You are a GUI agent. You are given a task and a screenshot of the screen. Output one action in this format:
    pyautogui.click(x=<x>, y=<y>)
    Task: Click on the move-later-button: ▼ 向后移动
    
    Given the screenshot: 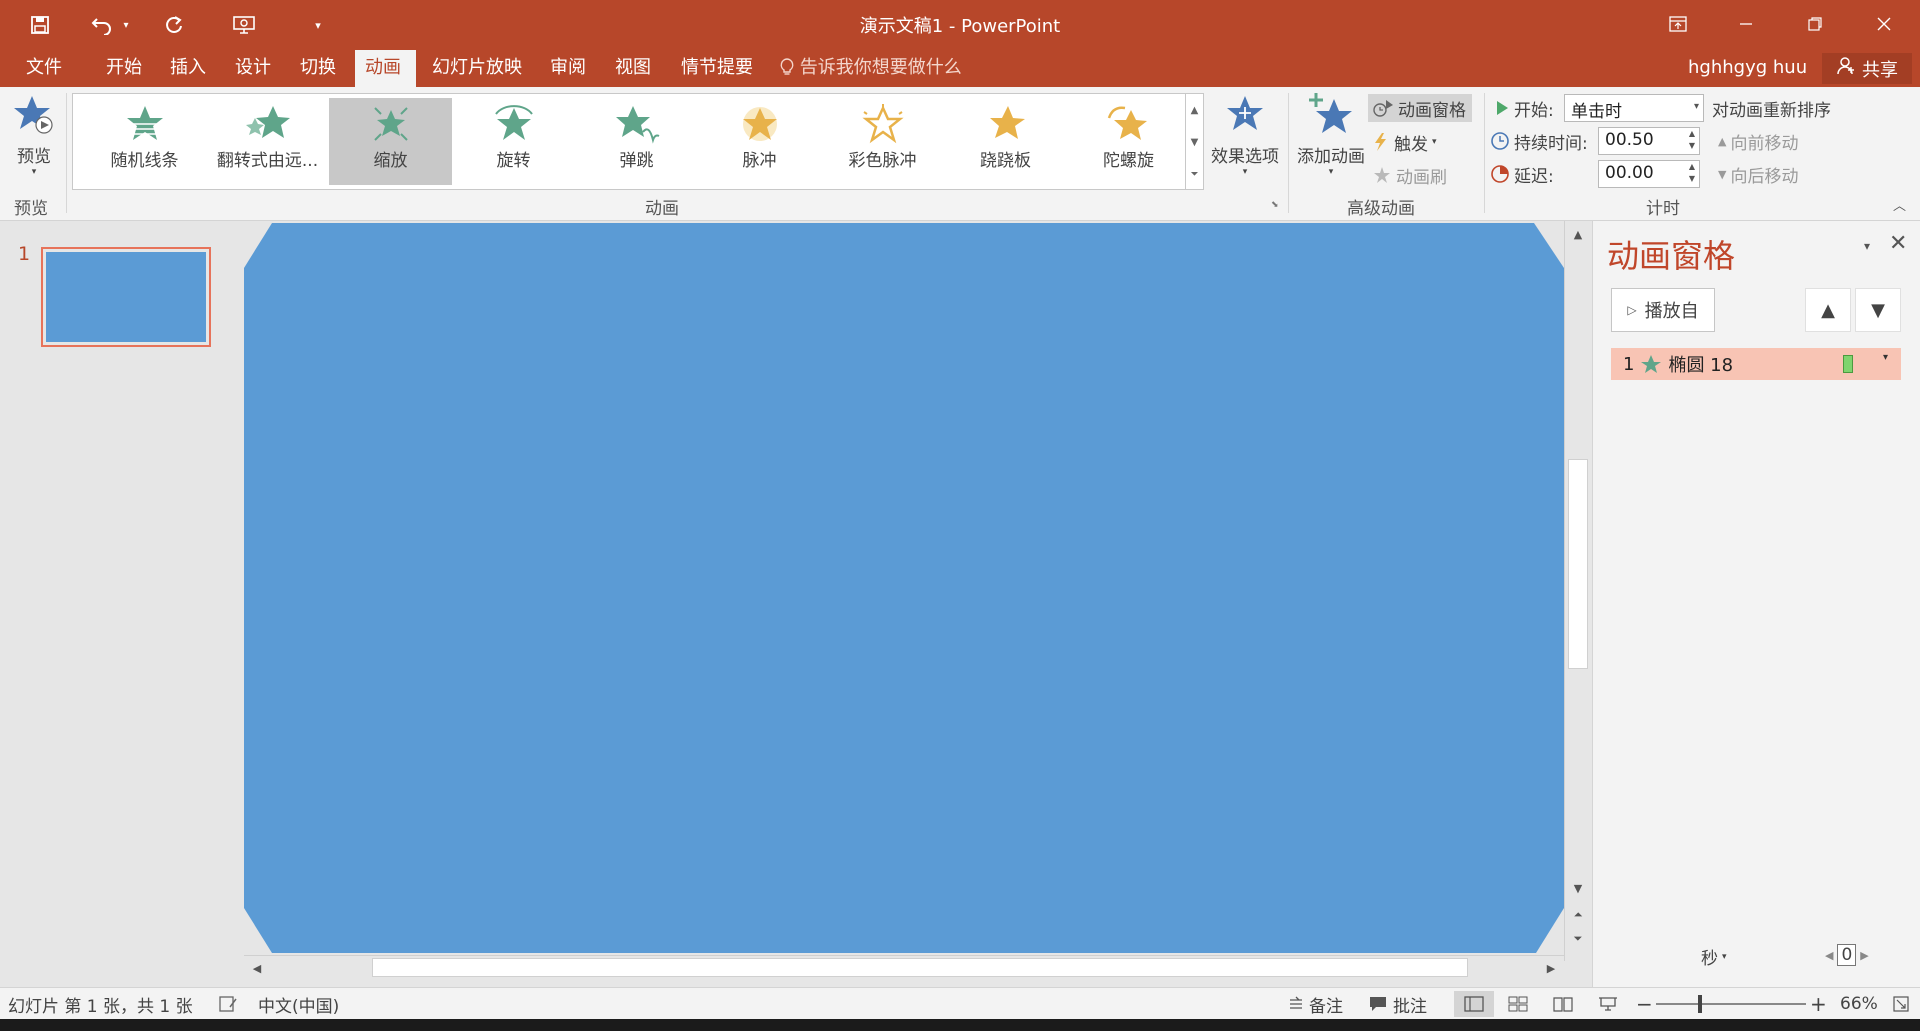 What is the action you would take?
    pyautogui.click(x=1758, y=174)
    